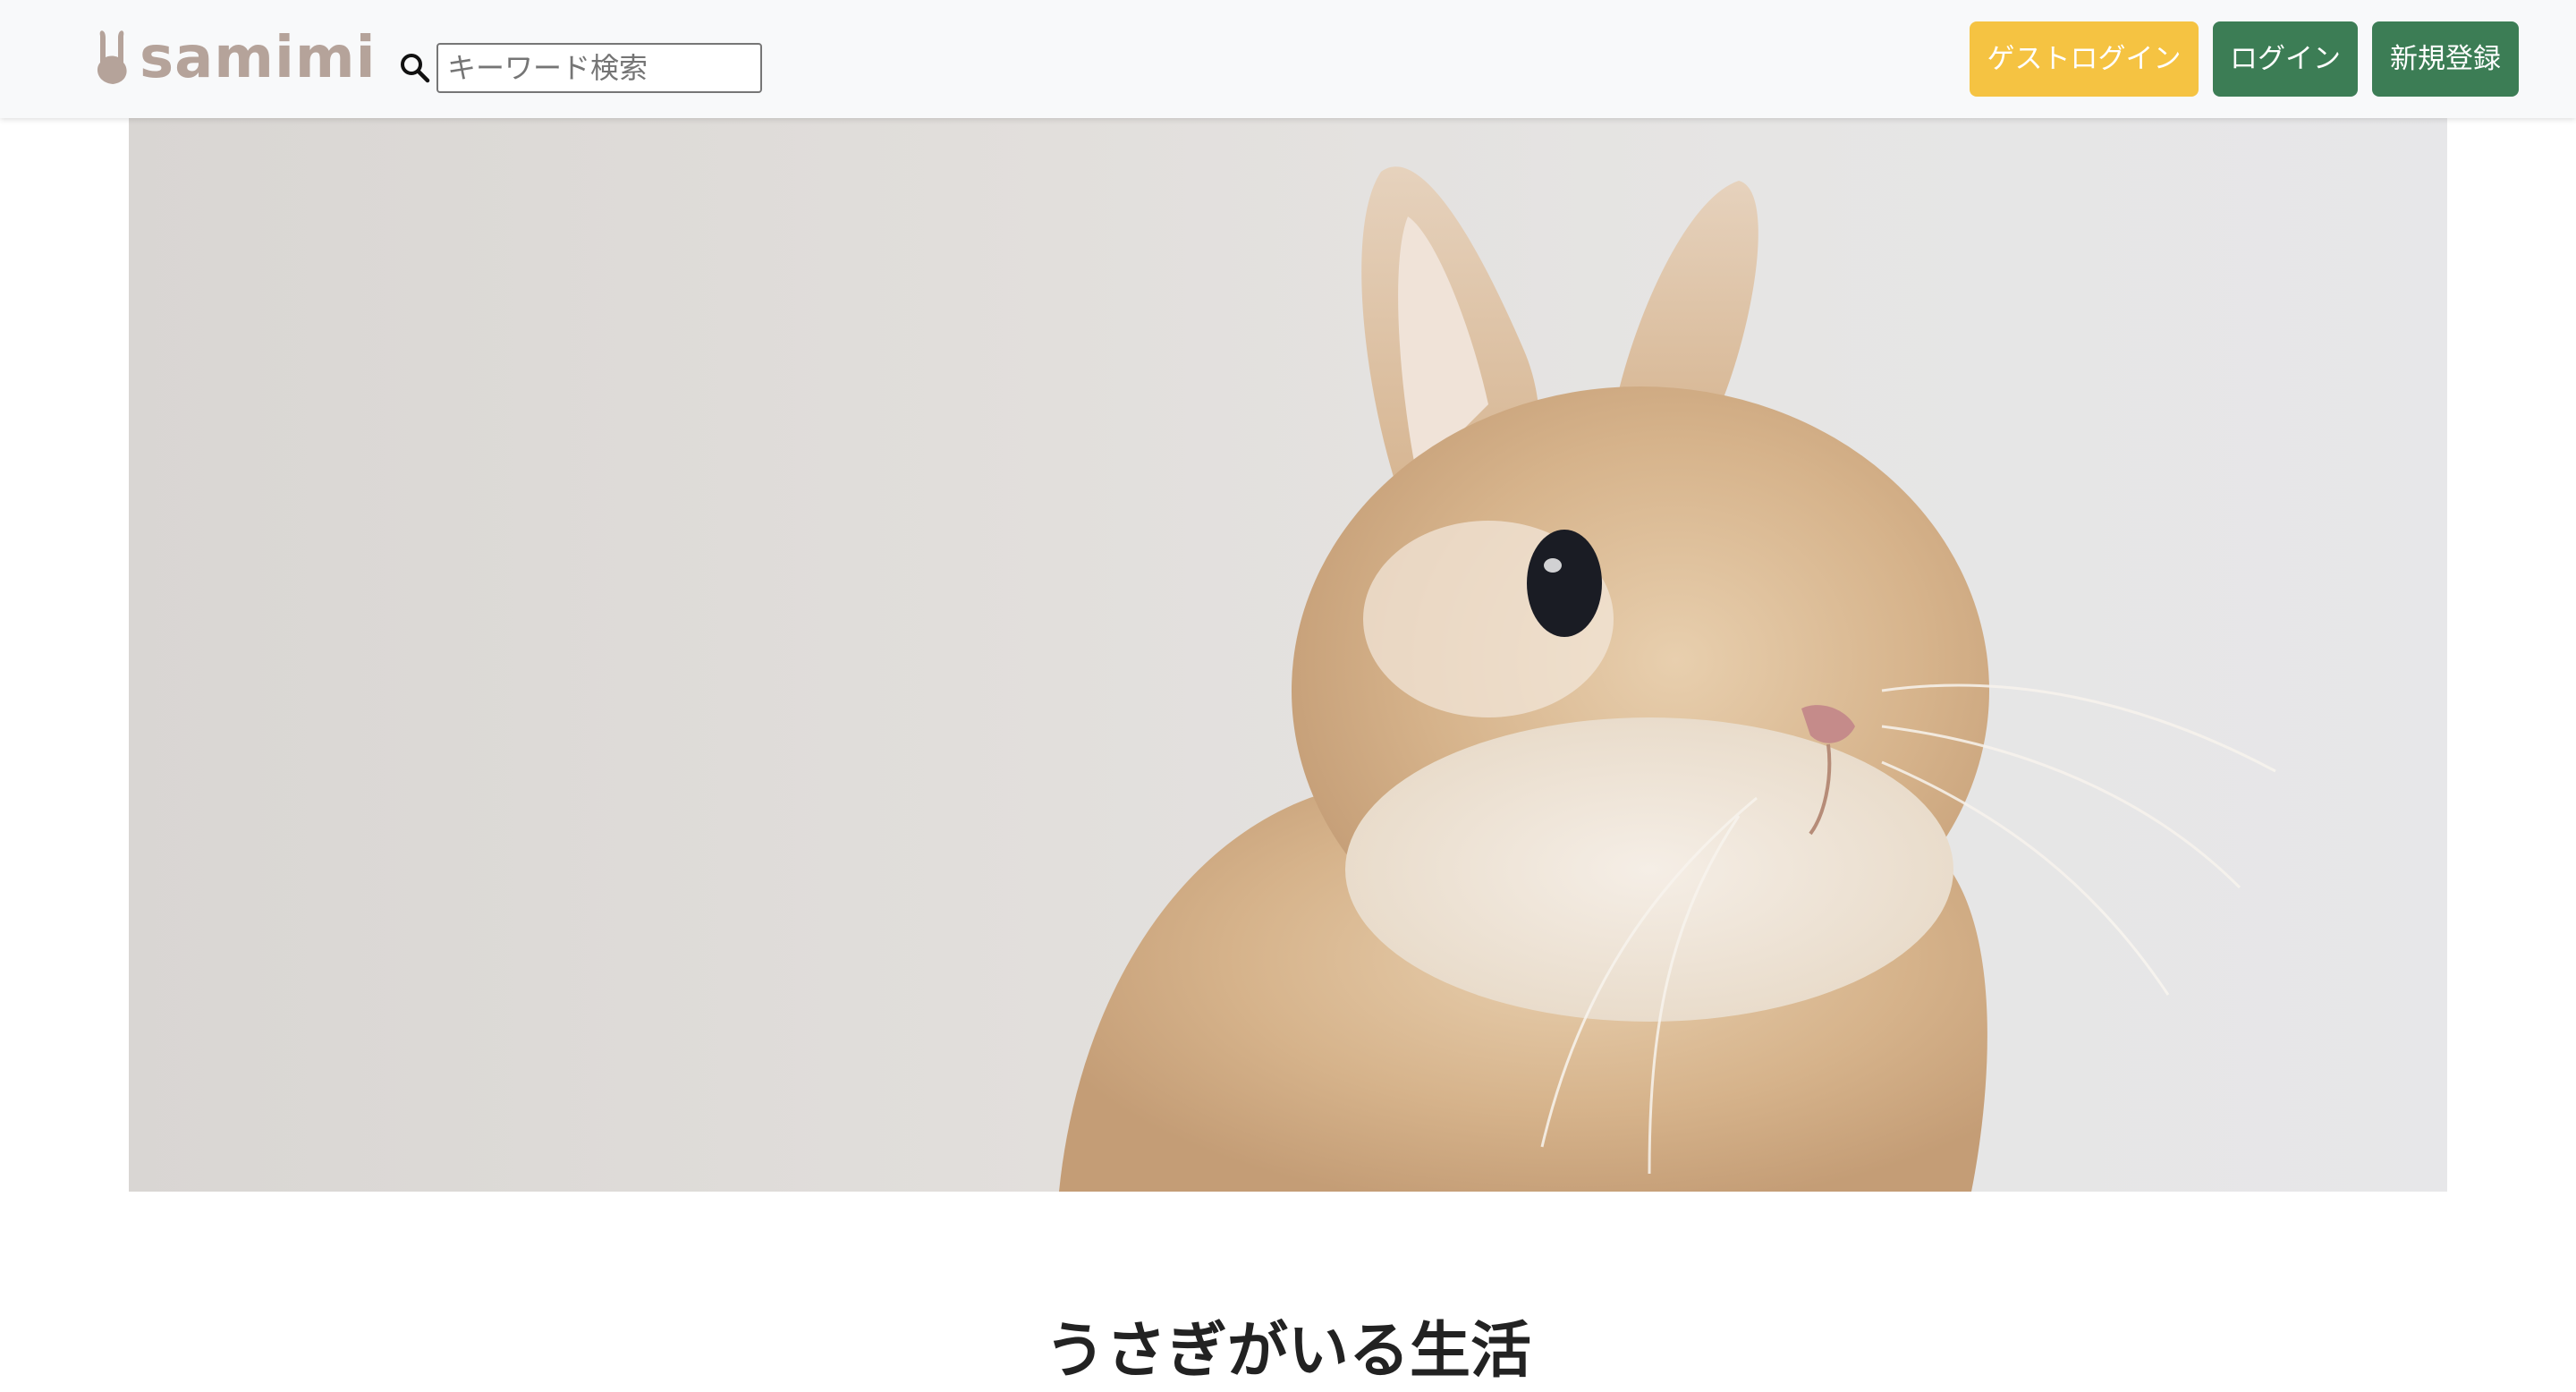  Describe the element at coordinates (112, 57) in the screenshot. I see `rabbit-logo-icon` at that location.